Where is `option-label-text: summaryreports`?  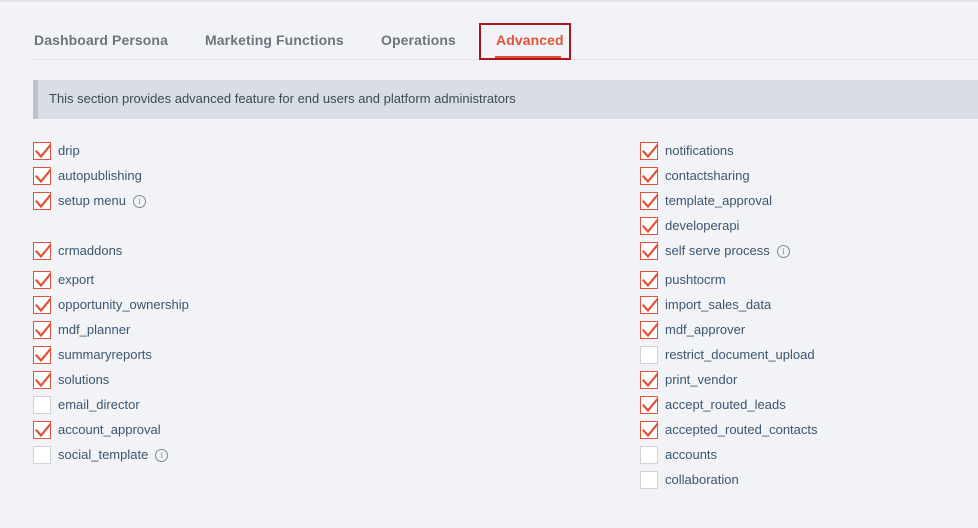 option-label-text: summaryreports is located at coordinates (105, 354).